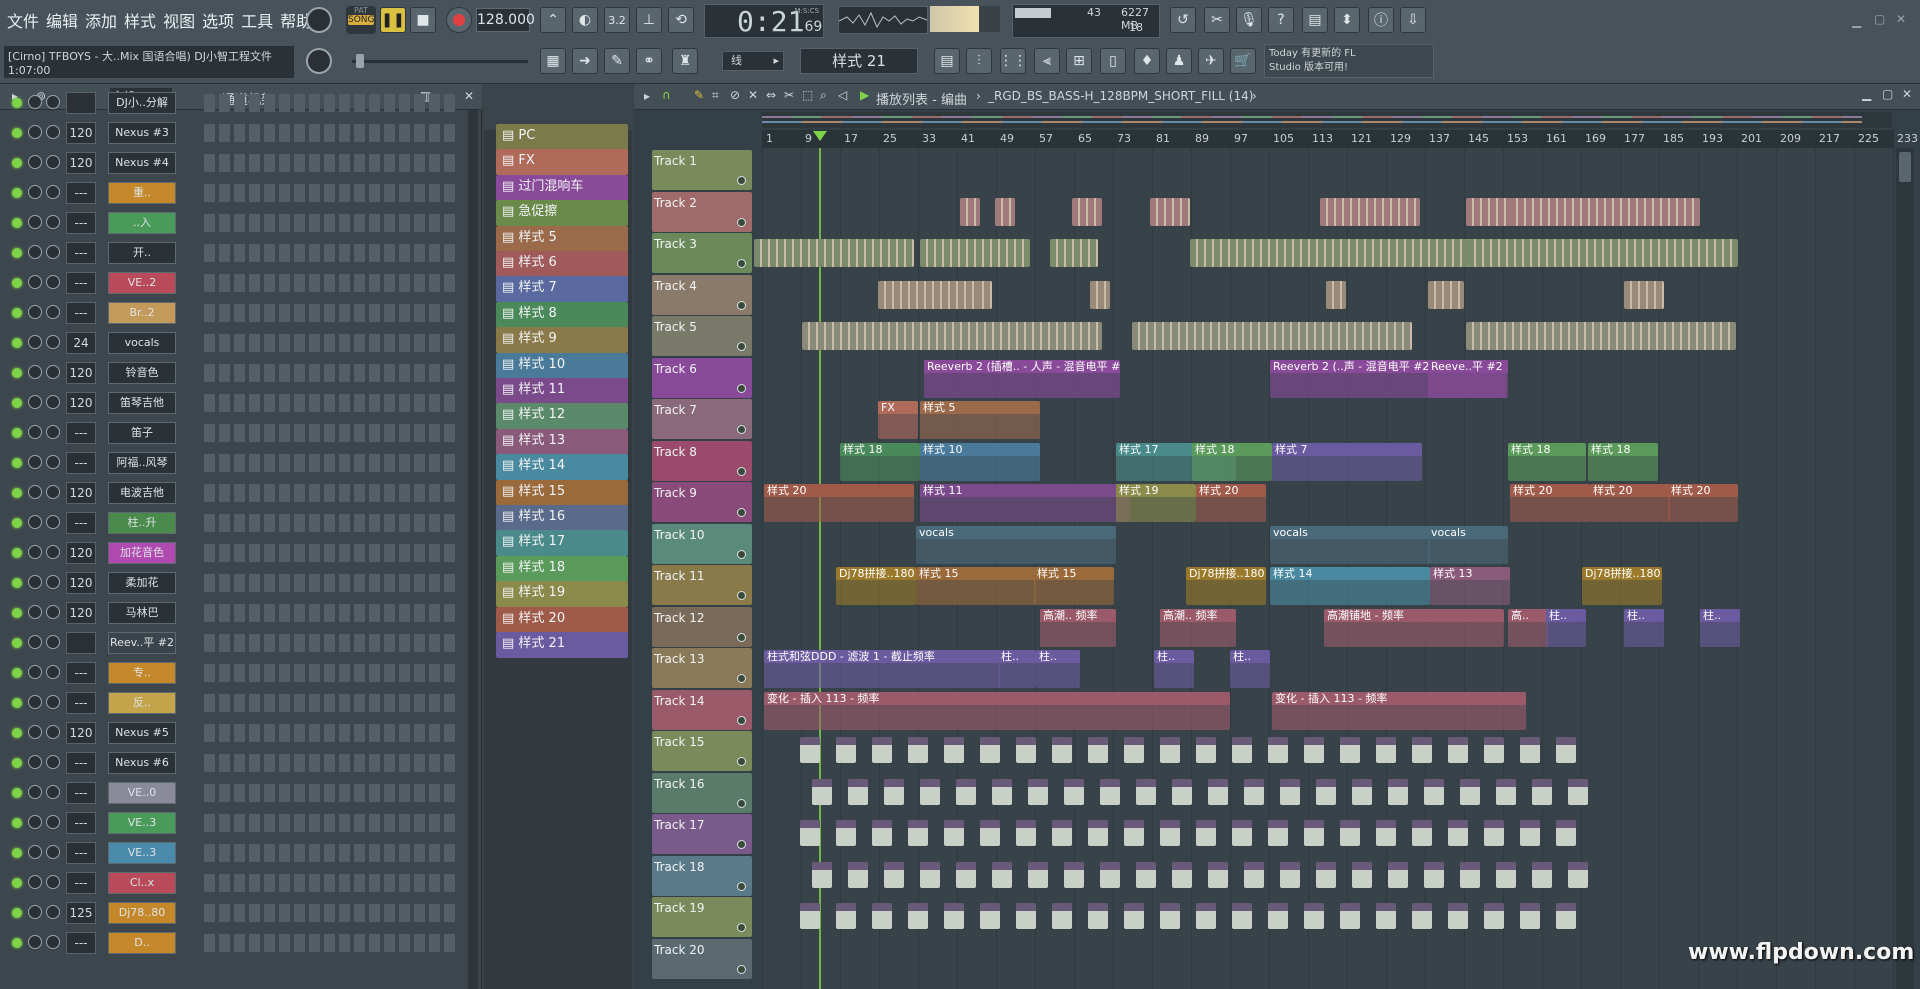  What do you see at coordinates (81, 643) in the screenshot?
I see `mixer-track-number` at bounding box center [81, 643].